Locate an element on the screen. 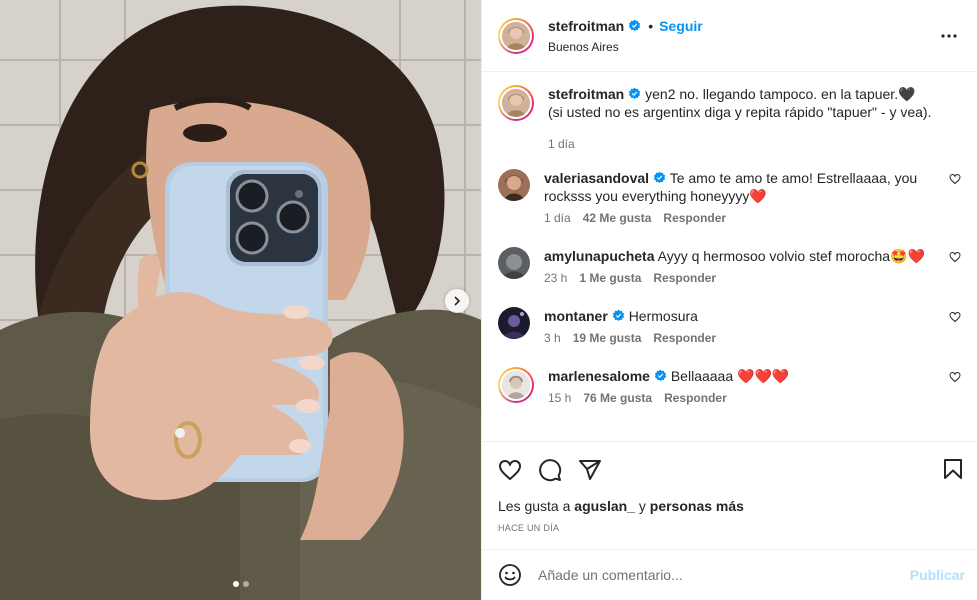  comment-username: montaner is located at coordinates (576, 316).